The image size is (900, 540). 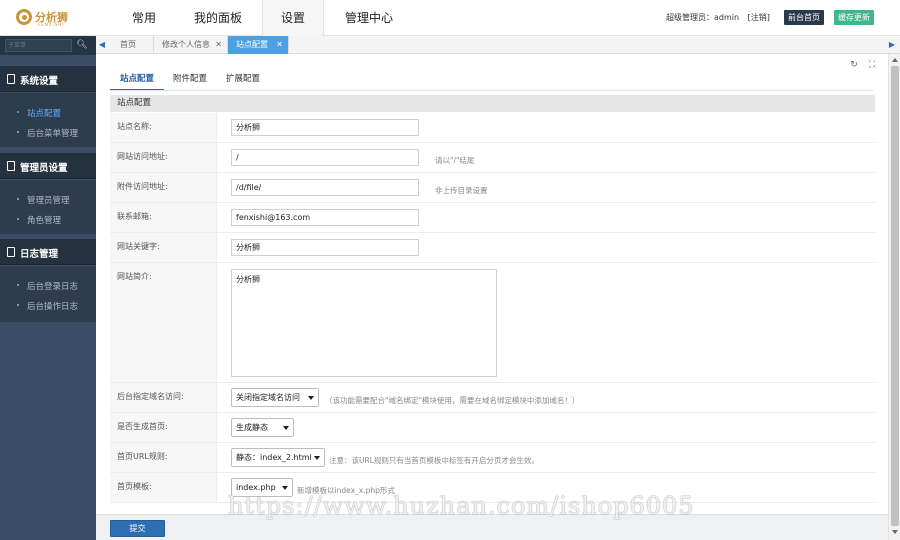 I want to click on admin-role: 超级管理员：, so click(x=690, y=17).